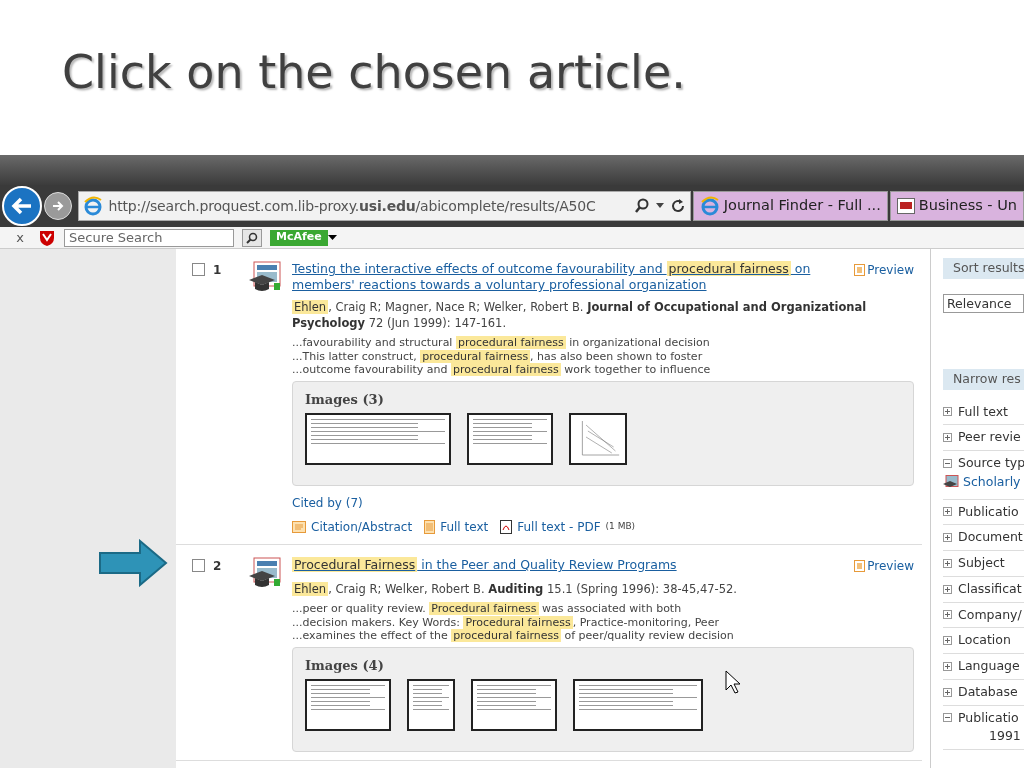  What do you see at coordinates (562, 565) in the screenshot?
I see `article-title-link: Procedural Fairness in the Peer and Quality Review Programs` at bounding box center [562, 565].